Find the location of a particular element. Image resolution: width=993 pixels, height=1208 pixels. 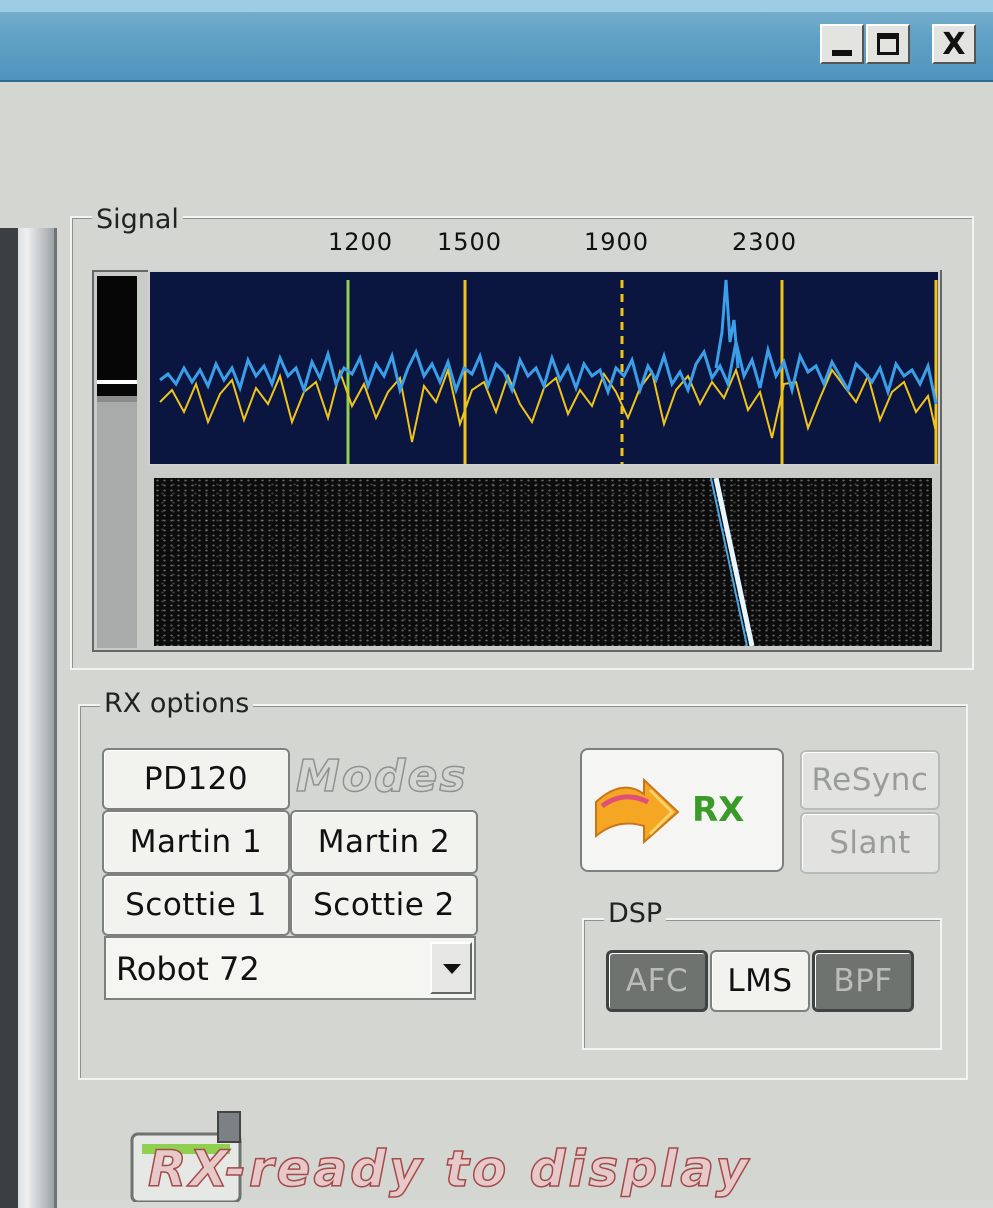

close-icon: X is located at coordinates (954, 44).